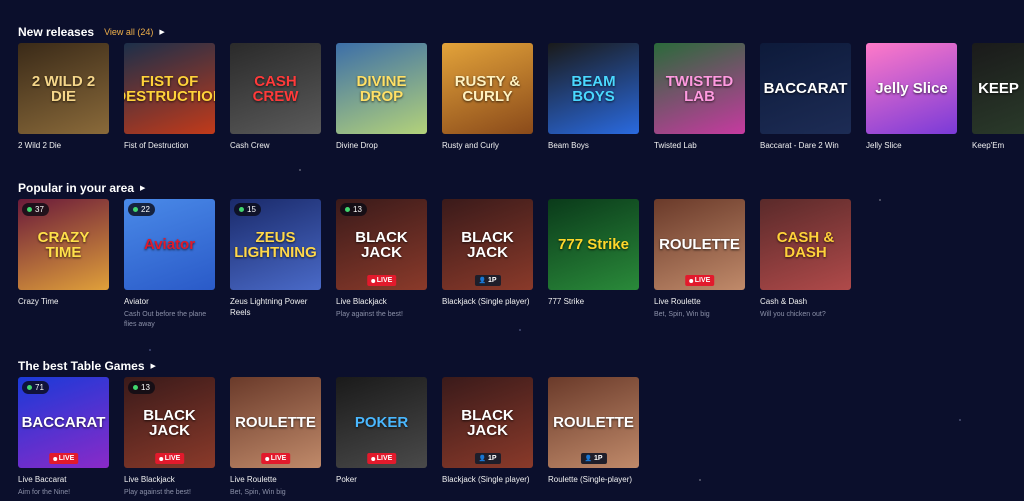  I want to click on person-icon: 👤, so click(482, 459).